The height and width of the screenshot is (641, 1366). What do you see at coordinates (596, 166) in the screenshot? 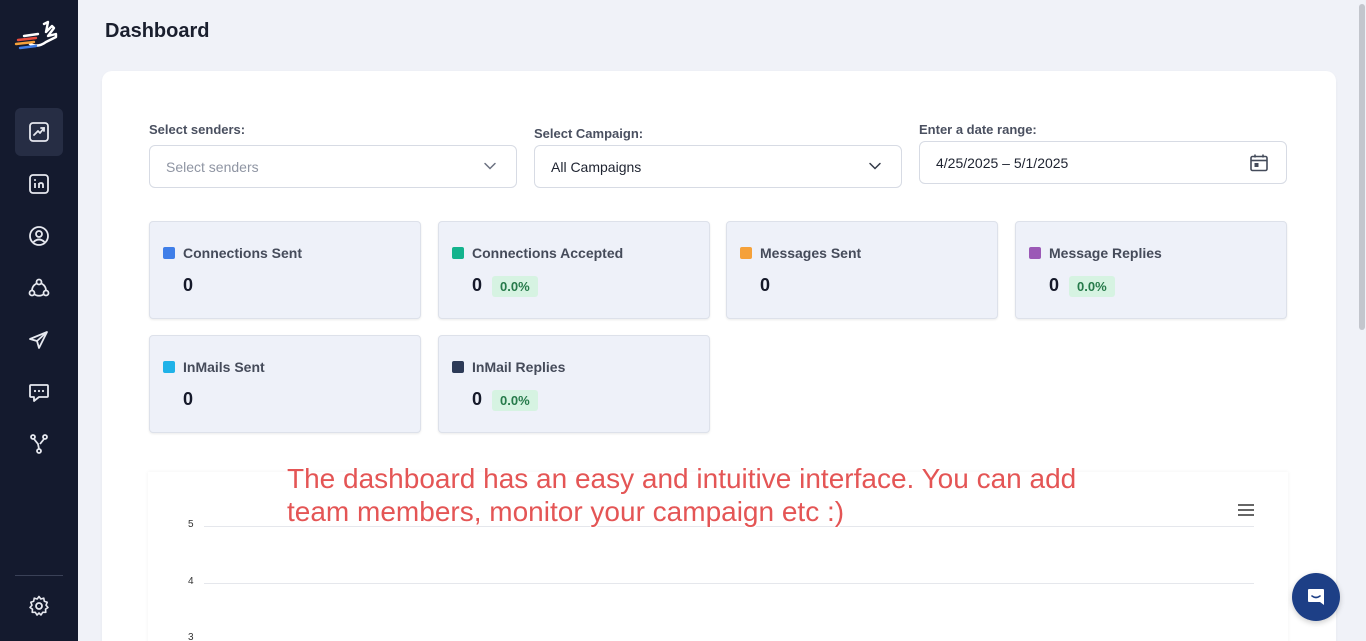
I see `campaign-value: All Campaigns` at bounding box center [596, 166].